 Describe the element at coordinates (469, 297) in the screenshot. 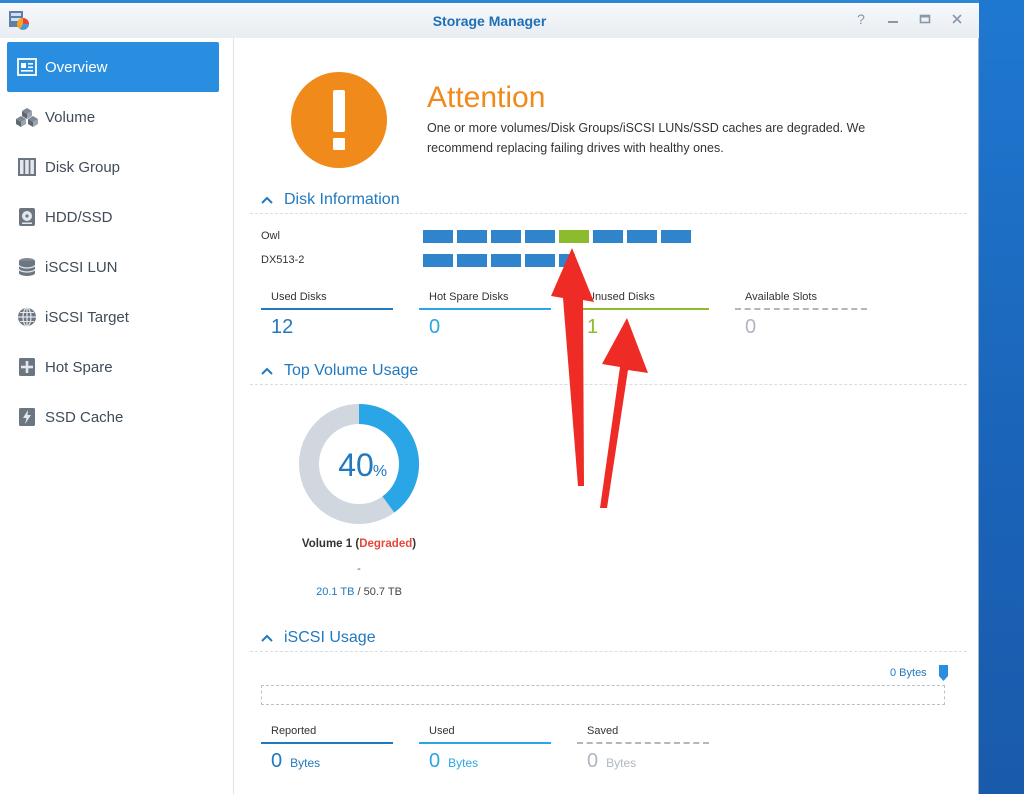

I see `stat-label: Hot Spare Disks` at that location.